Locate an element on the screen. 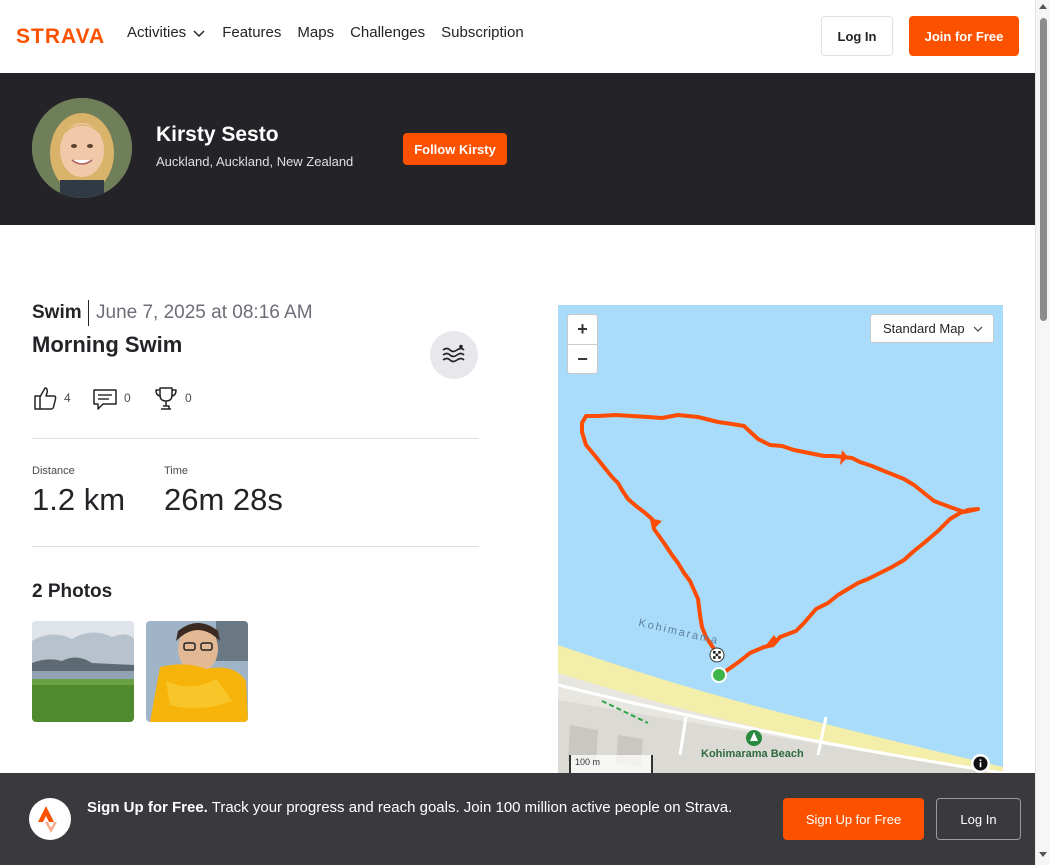 Image resolution: width=1050 pixels, height=865 pixels. comments-button: 0 is located at coordinates (111, 398).